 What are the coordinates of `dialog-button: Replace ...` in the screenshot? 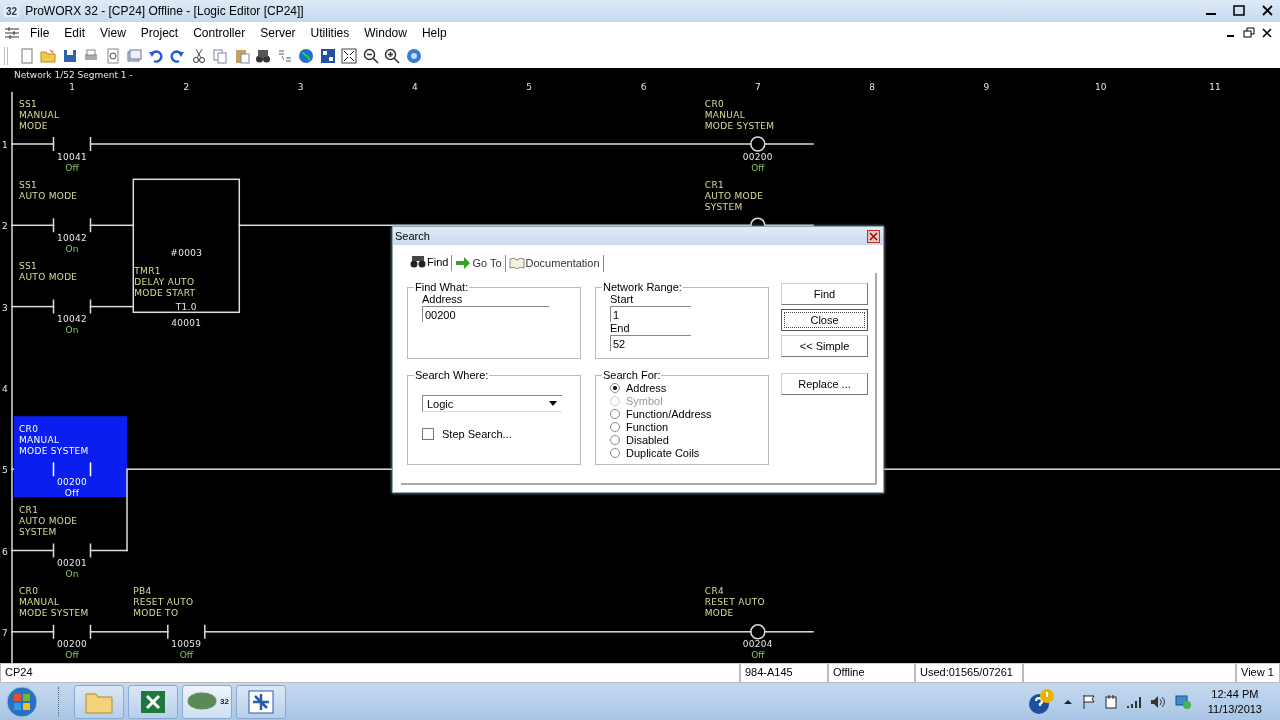 It's located at (824, 384).